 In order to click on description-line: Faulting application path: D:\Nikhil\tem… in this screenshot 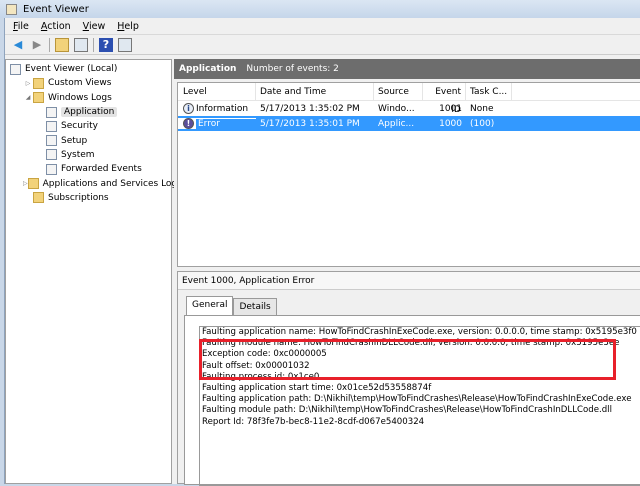, I will do `click(417, 399)`.